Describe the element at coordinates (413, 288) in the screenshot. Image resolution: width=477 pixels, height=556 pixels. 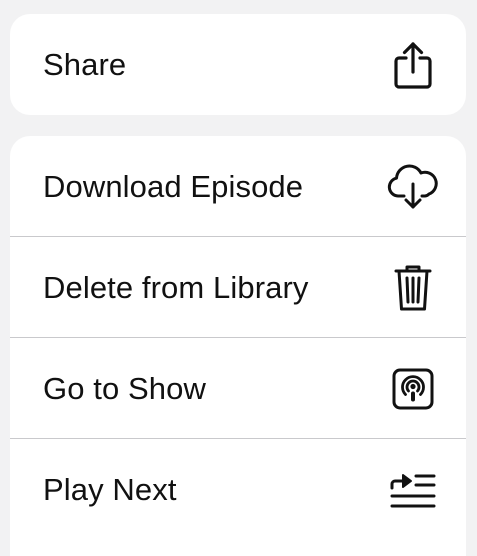
I see `trash-icon` at that location.